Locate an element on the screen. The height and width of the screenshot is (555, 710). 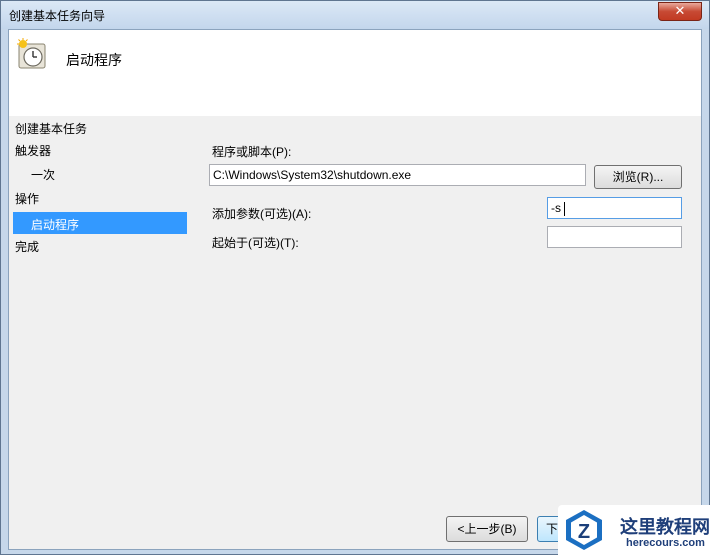
step-start-program-selected: 启动程序 is located at coordinates (100, 223).